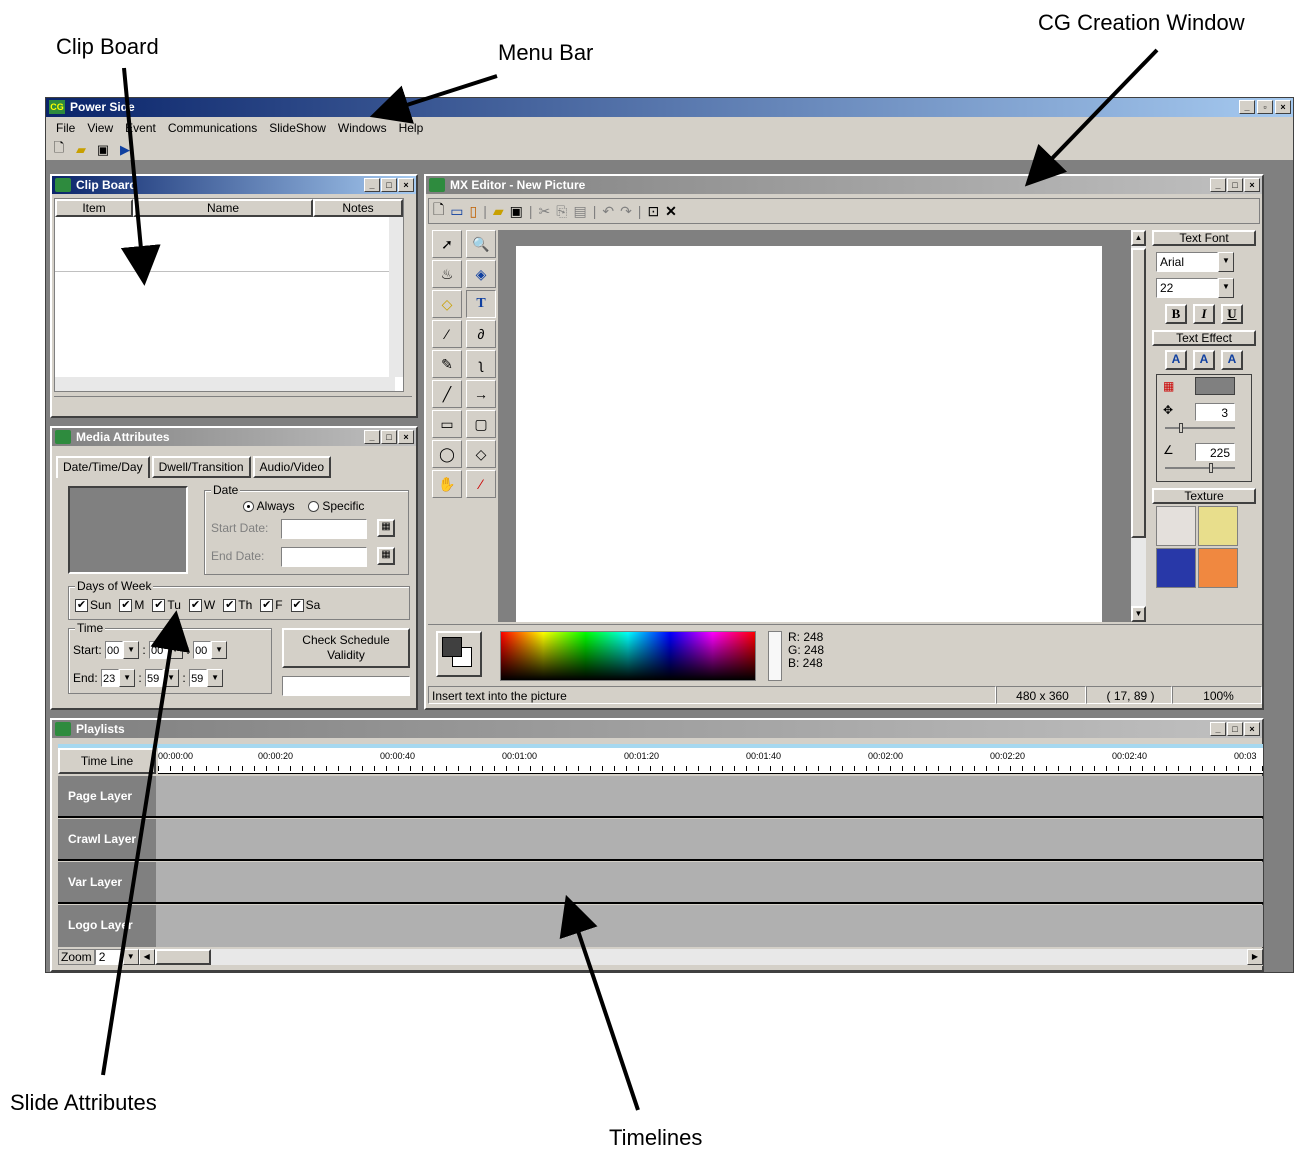 This screenshot has width=1299, height=1151. I want to click on clip-board-arrow, so click(140, 176).